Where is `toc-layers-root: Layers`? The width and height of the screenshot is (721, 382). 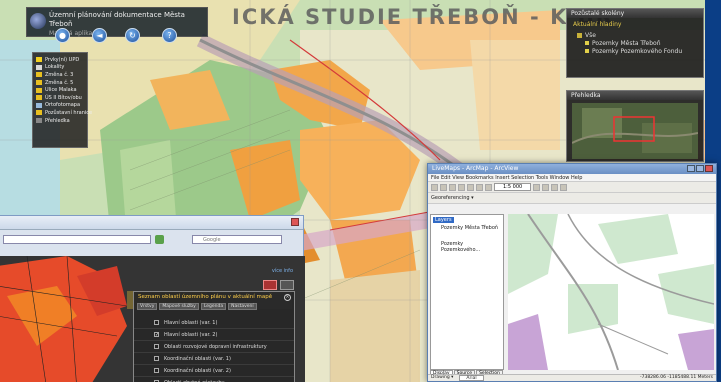 toc-layers-root: Layers is located at coordinates (443, 220).